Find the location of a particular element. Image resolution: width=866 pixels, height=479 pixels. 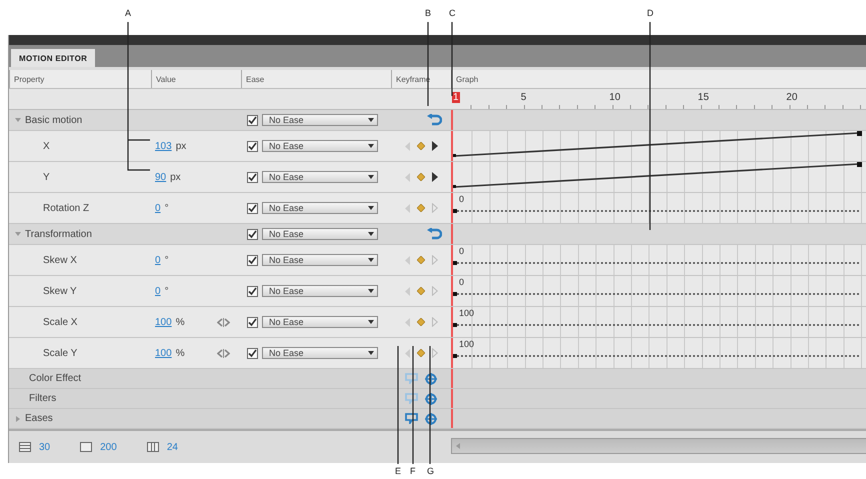

property-label: Y is located at coordinates (46, 177).